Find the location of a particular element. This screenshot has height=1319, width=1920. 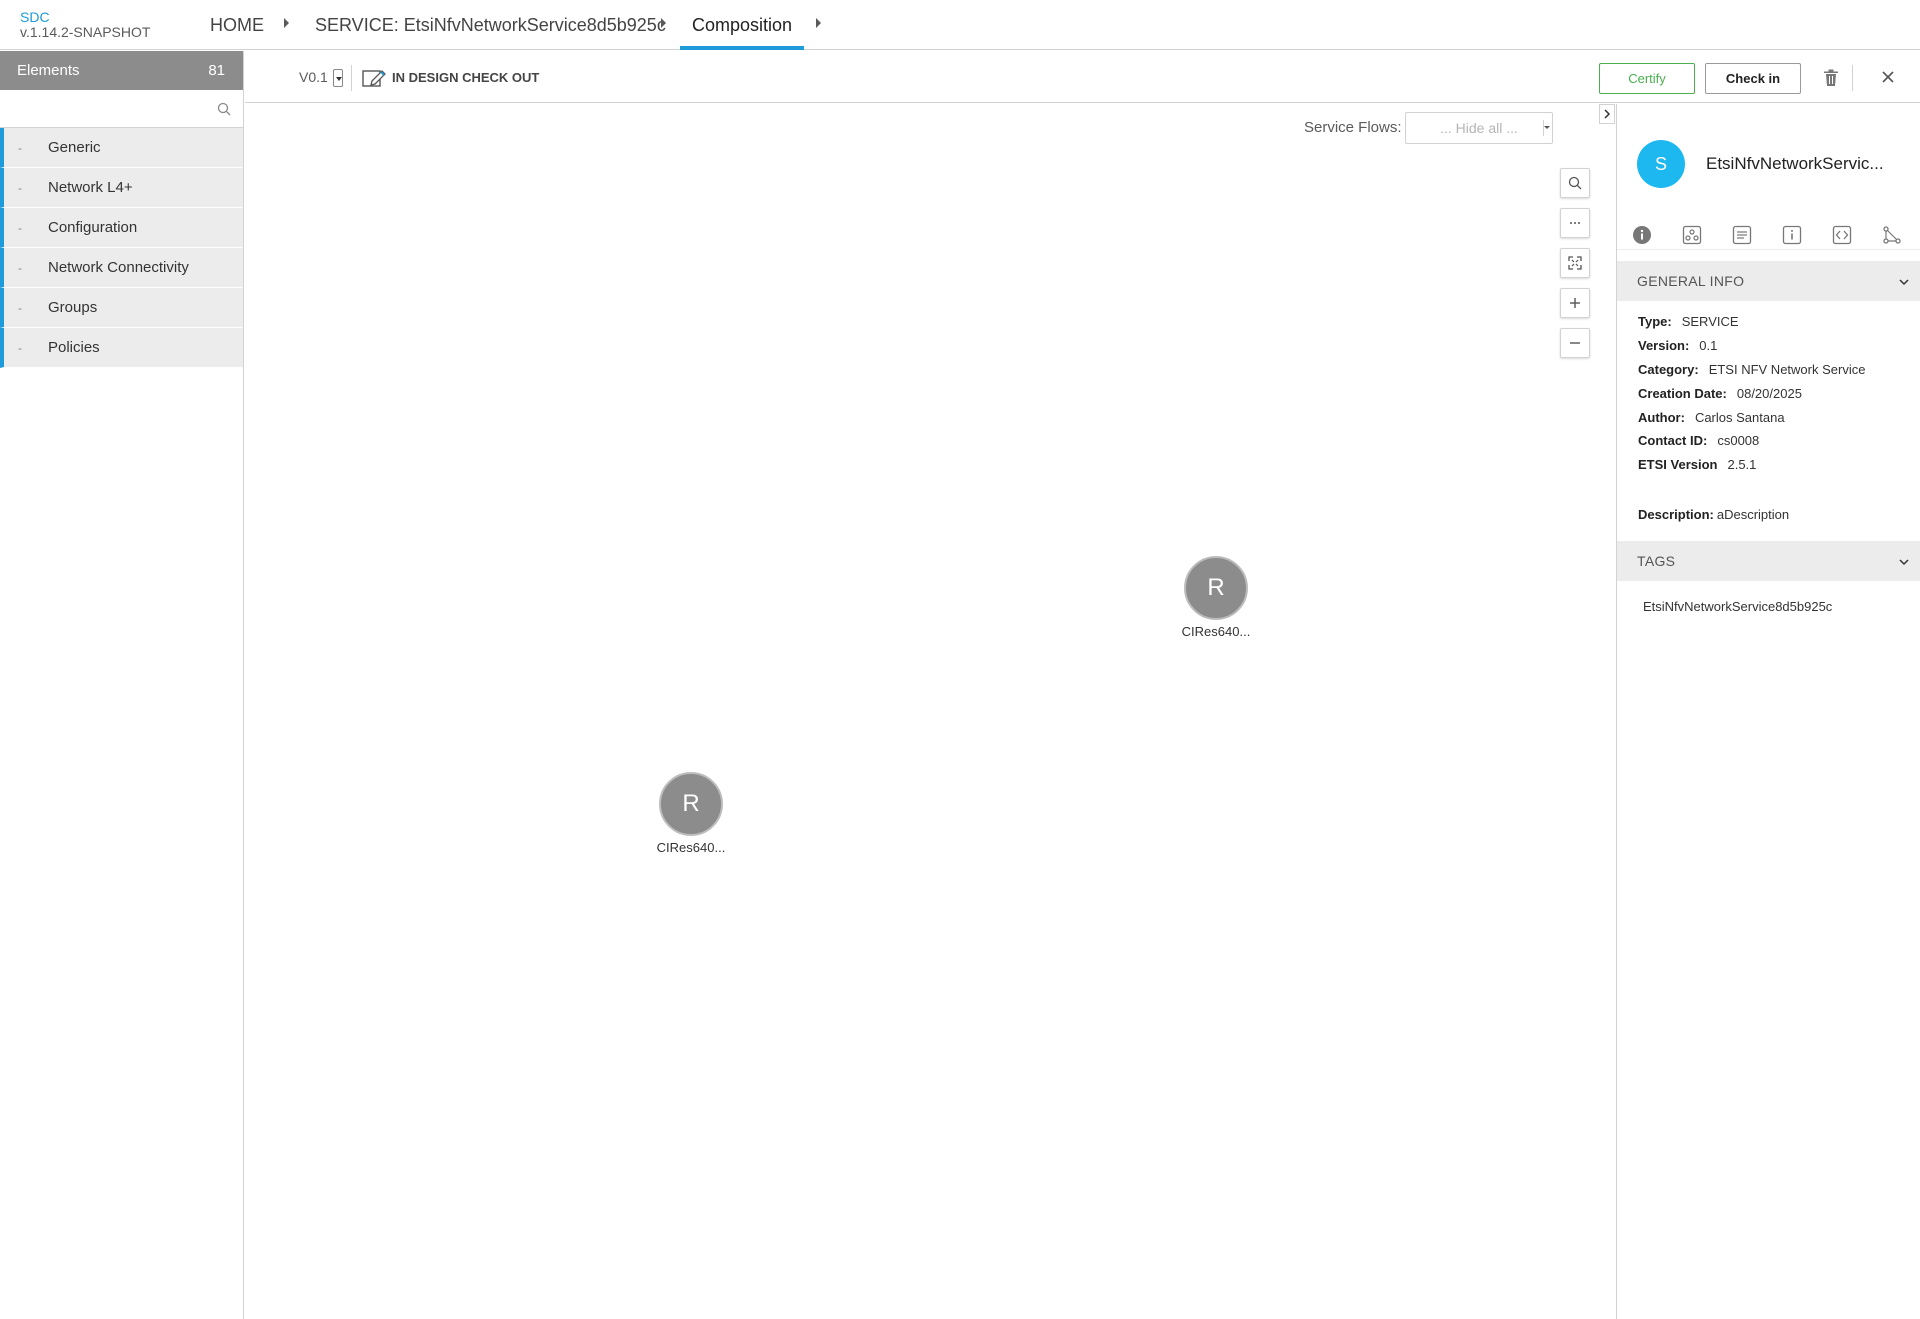

more-options-button is located at coordinates (1575, 223).